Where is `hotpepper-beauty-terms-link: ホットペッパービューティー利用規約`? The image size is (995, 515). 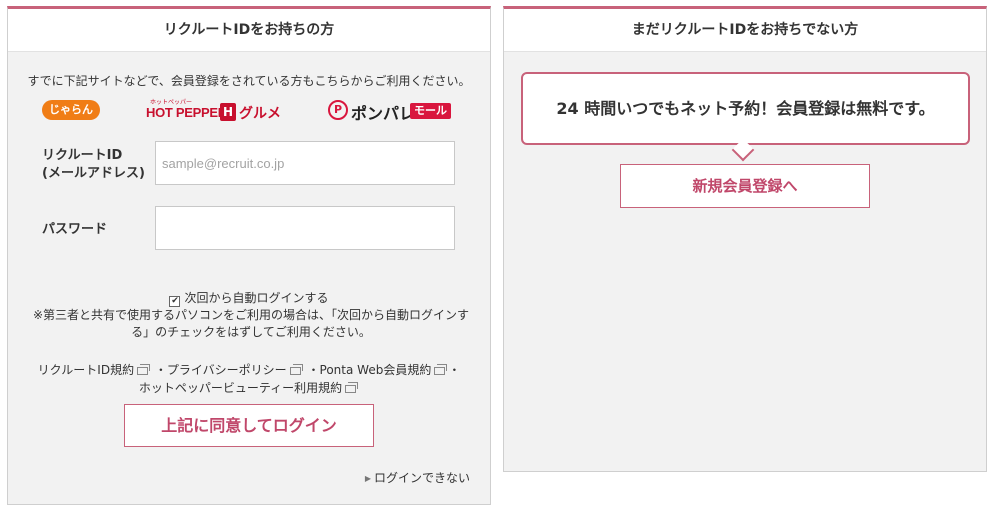 hotpepper-beauty-terms-link: ホットペッパービューティー利用規約 is located at coordinates (240, 388).